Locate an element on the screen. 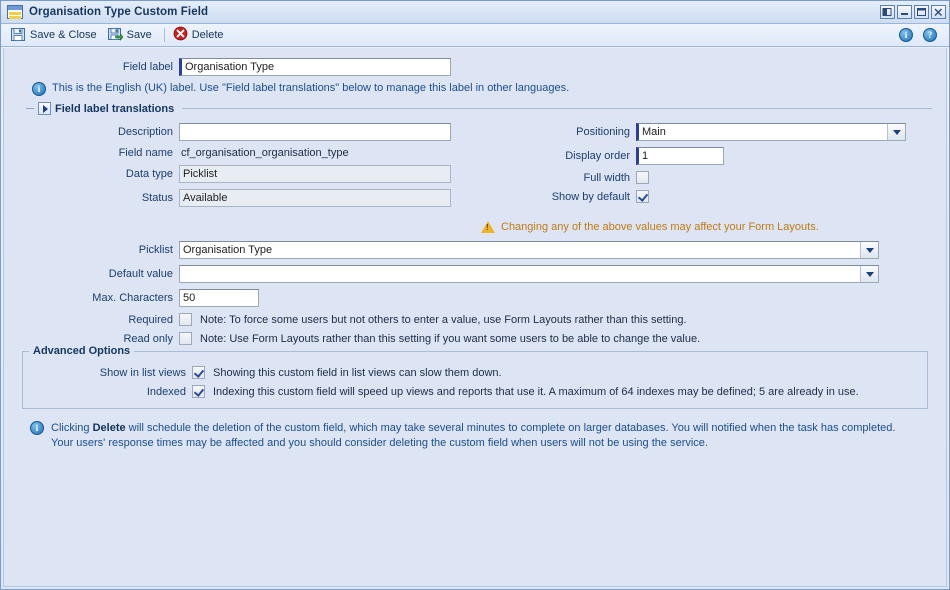 The image size is (950, 590). save-disk-arrow-icon is located at coordinates (115, 35).